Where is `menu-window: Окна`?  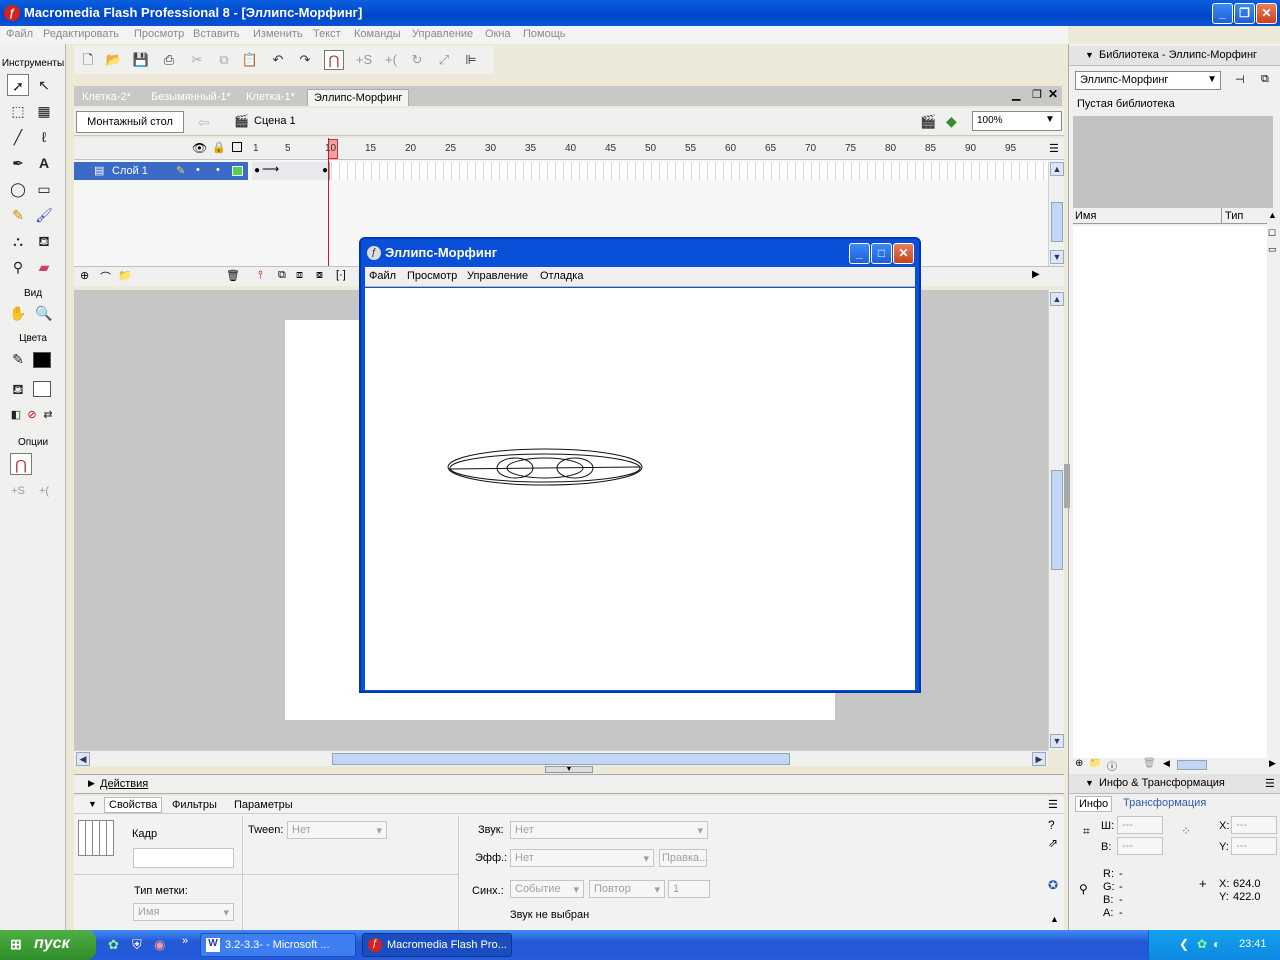
menu-window: Окна is located at coordinates (498, 34).